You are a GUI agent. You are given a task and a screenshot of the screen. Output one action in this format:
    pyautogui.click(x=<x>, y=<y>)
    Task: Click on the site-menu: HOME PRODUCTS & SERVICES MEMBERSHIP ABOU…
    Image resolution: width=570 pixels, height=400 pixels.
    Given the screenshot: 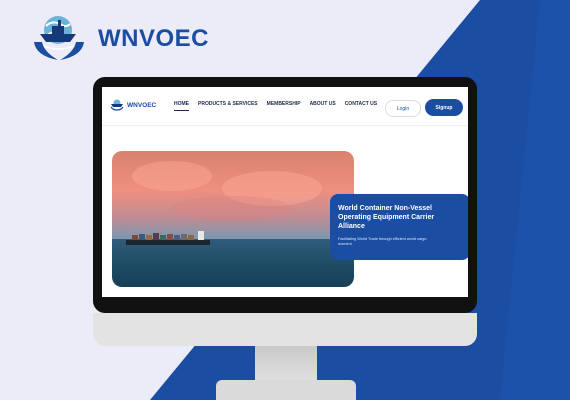 What is the action you would take?
    pyautogui.click(x=275, y=106)
    